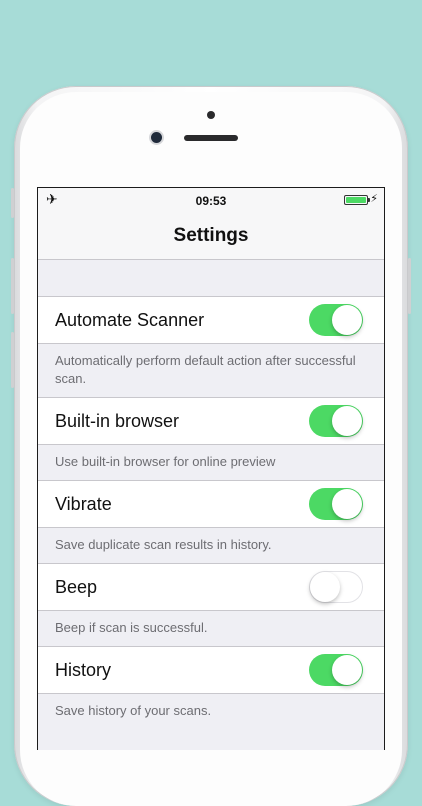 The width and height of the screenshot is (422, 806). Describe the element at coordinates (211, 421) in the screenshot. I see `setting-row-built-in-browser: Built-in browser` at that location.